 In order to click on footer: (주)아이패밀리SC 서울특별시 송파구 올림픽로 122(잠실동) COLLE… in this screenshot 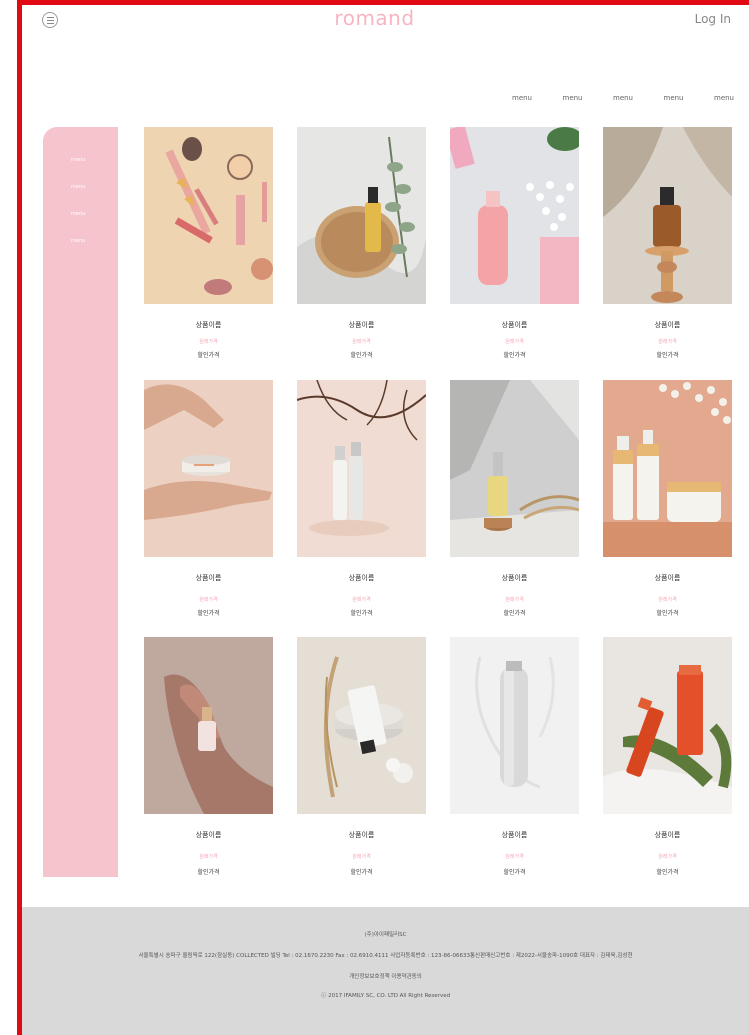, I will do `click(385, 971)`.